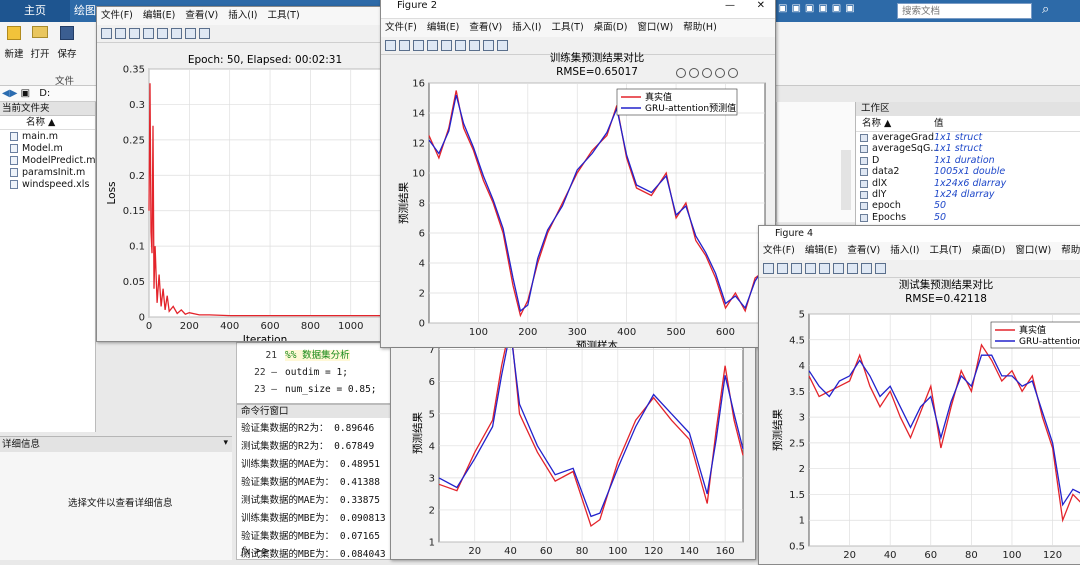 This screenshot has width=1080, height=565. Describe the element at coordinates (255, 551) in the screenshot. I see `command-prompt: fx >>` at that location.